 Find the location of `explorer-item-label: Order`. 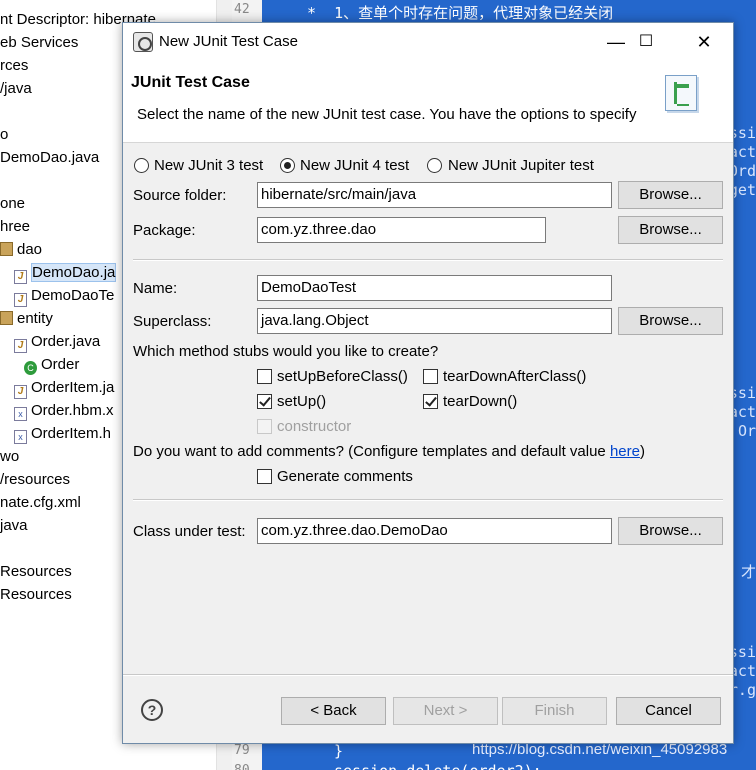

explorer-item-label: Order is located at coordinates (60, 364).